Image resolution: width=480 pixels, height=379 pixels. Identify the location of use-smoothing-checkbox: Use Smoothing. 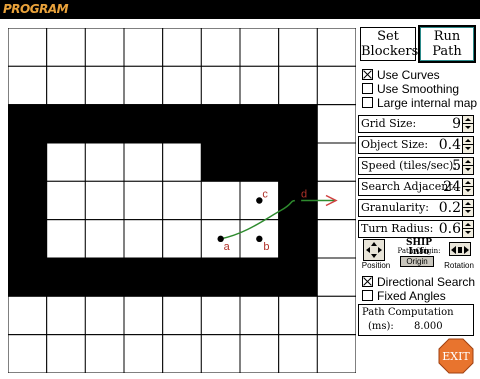
(410, 89).